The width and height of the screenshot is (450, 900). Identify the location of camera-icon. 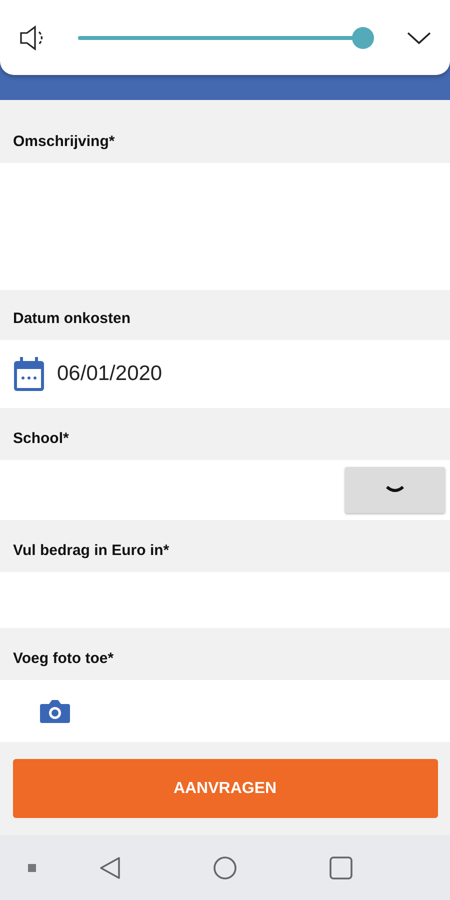
(55, 711).